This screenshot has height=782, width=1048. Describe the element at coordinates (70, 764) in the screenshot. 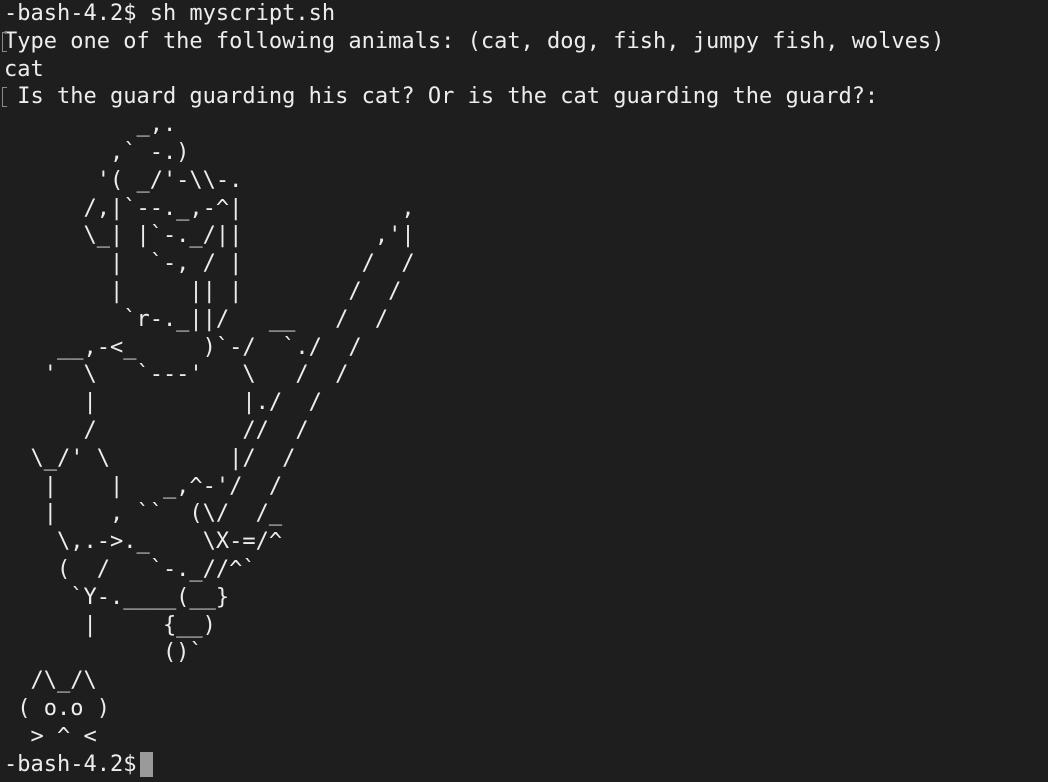

I see `final-prompt-text: -bash-4.2$` at that location.